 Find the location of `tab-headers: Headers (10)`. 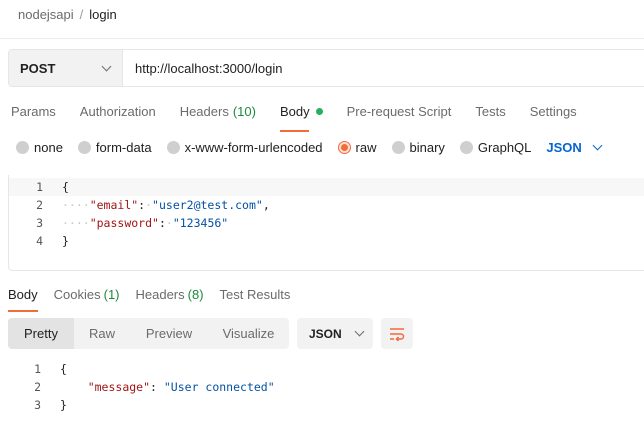

tab-headers: Headers (10) is located at coordinates (218, 115).